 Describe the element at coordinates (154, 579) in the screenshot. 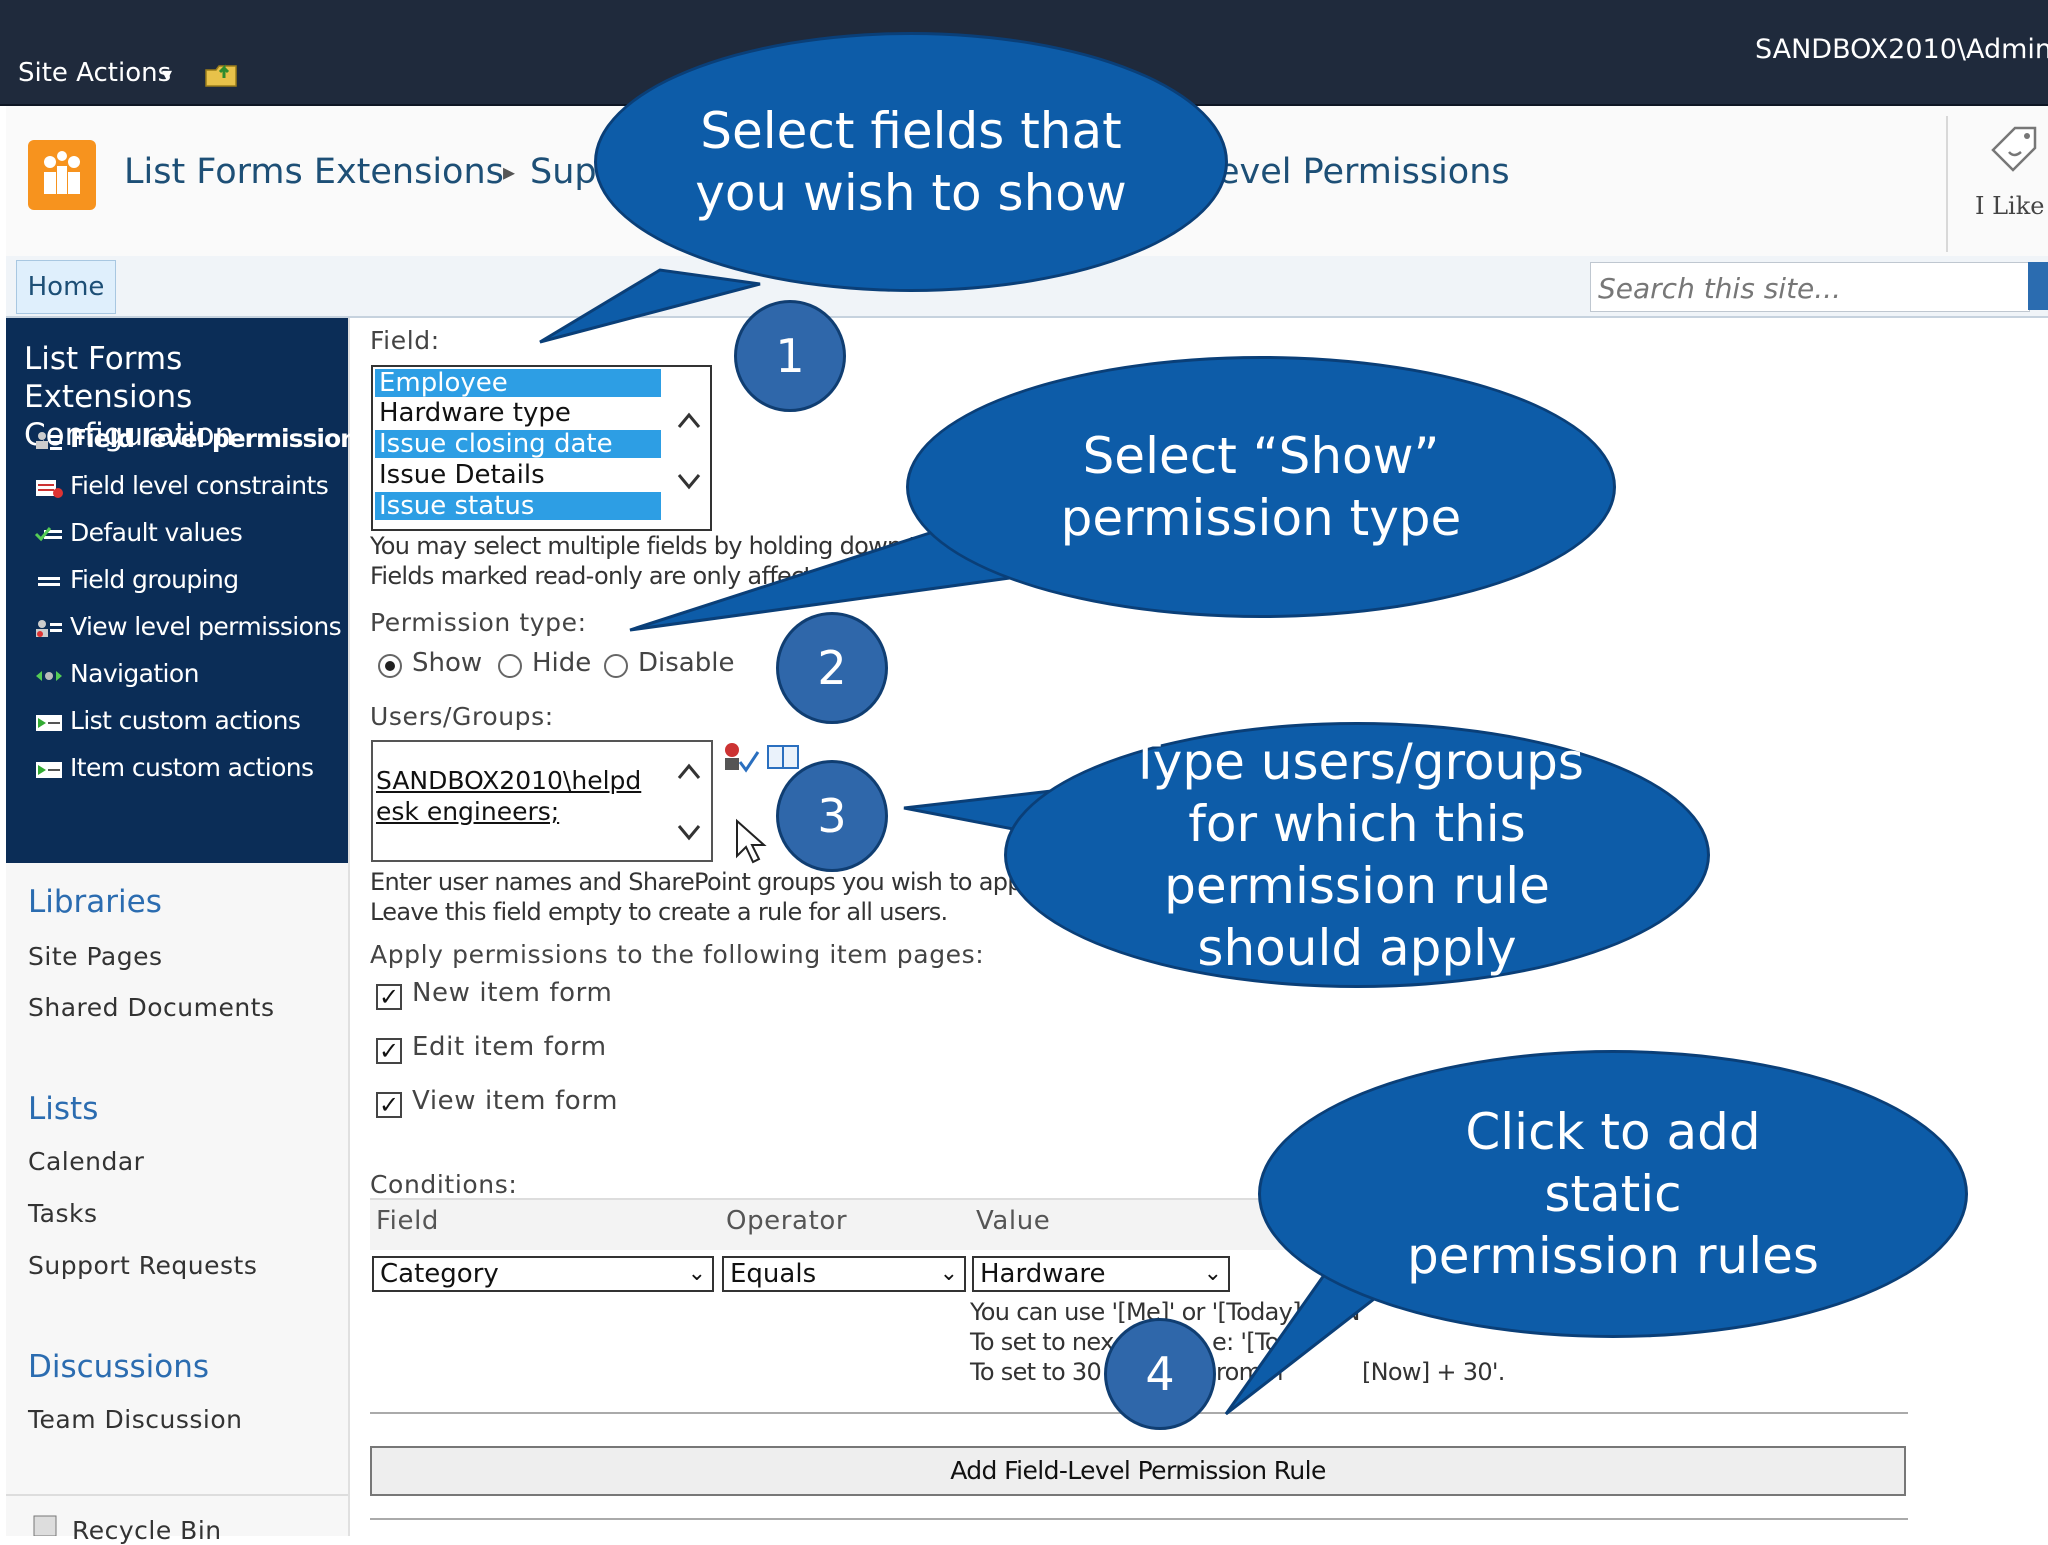

I see `sidebar-item-label: Field grouping` at that location.